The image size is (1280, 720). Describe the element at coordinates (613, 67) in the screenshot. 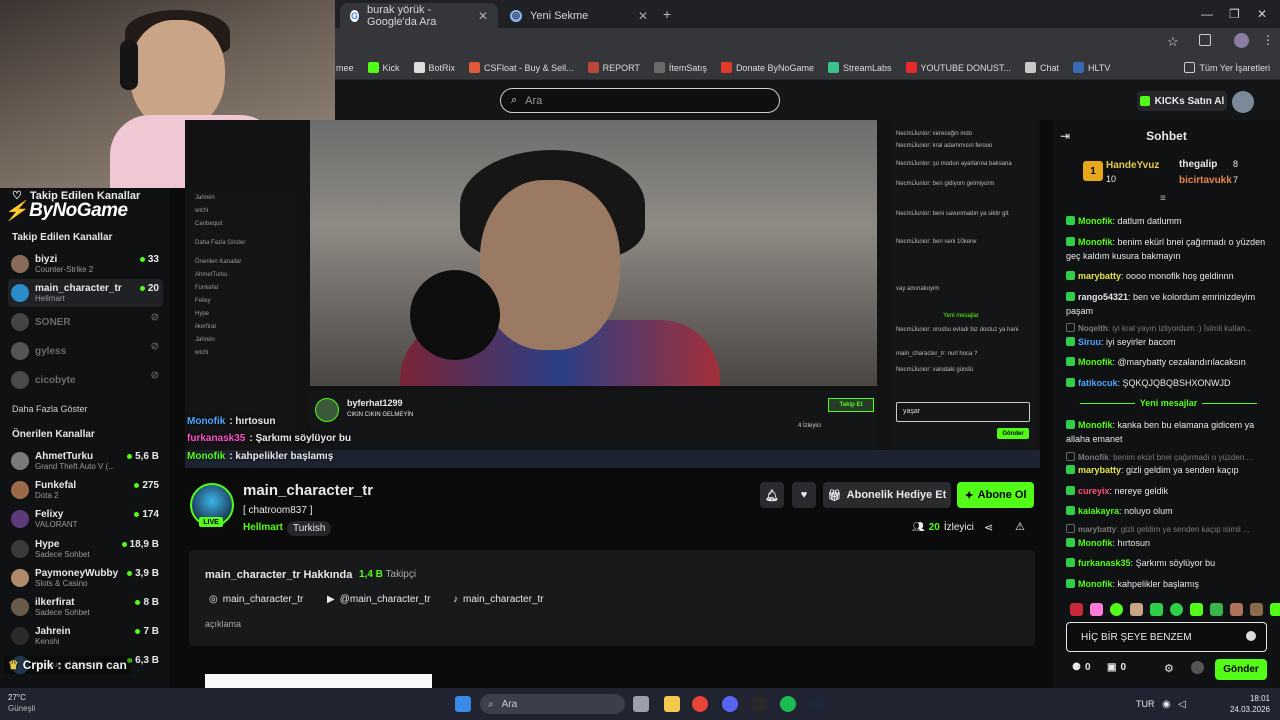

I see `bookmark-item: REPORT` at that location.